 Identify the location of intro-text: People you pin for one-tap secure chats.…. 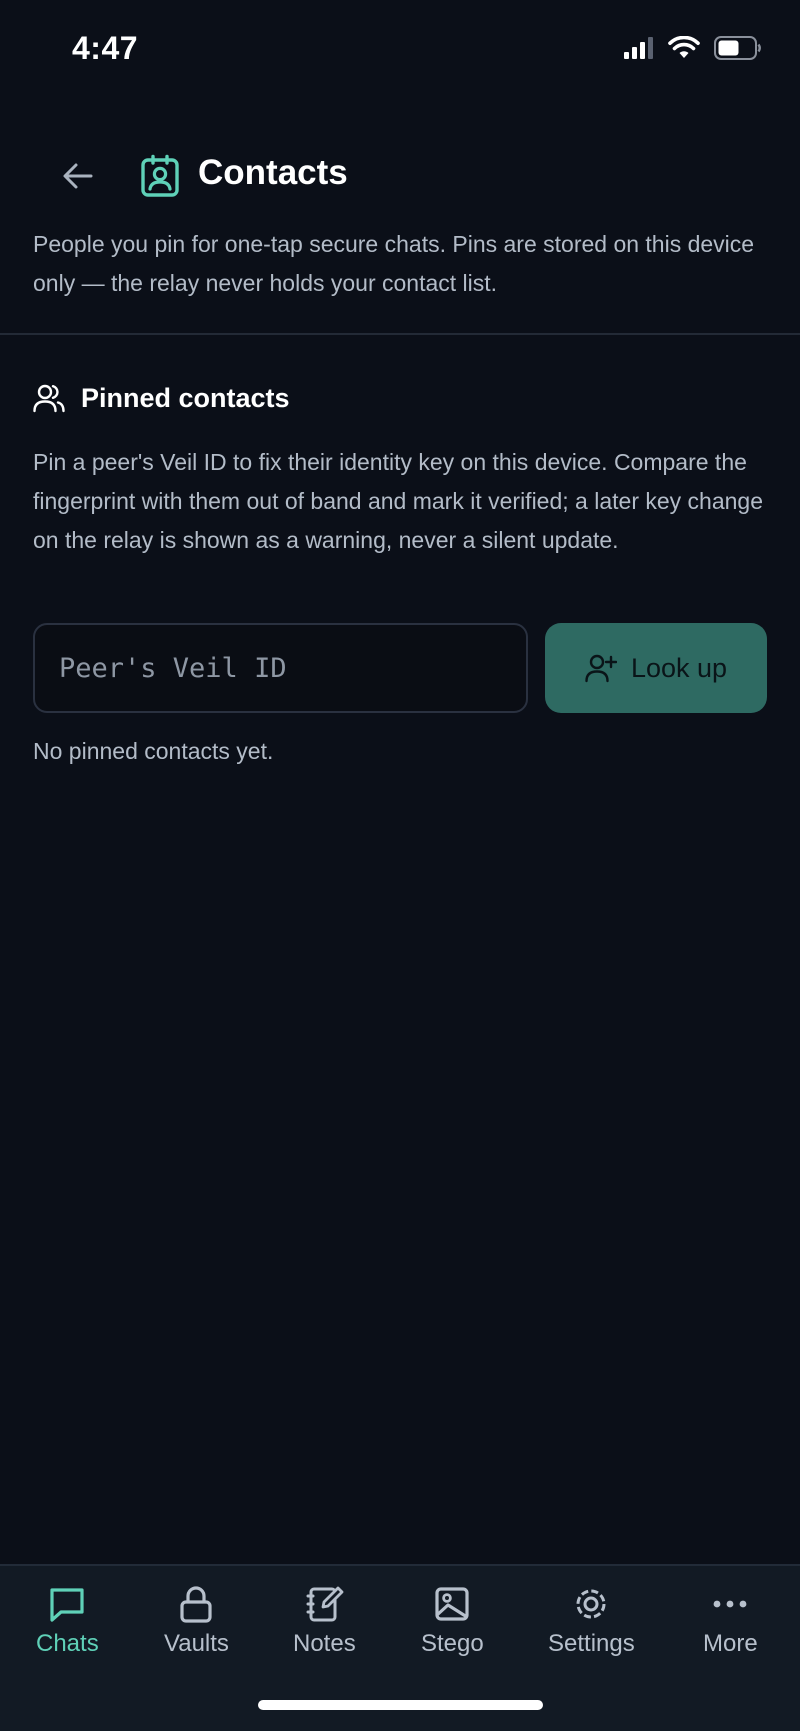
(394, 263).